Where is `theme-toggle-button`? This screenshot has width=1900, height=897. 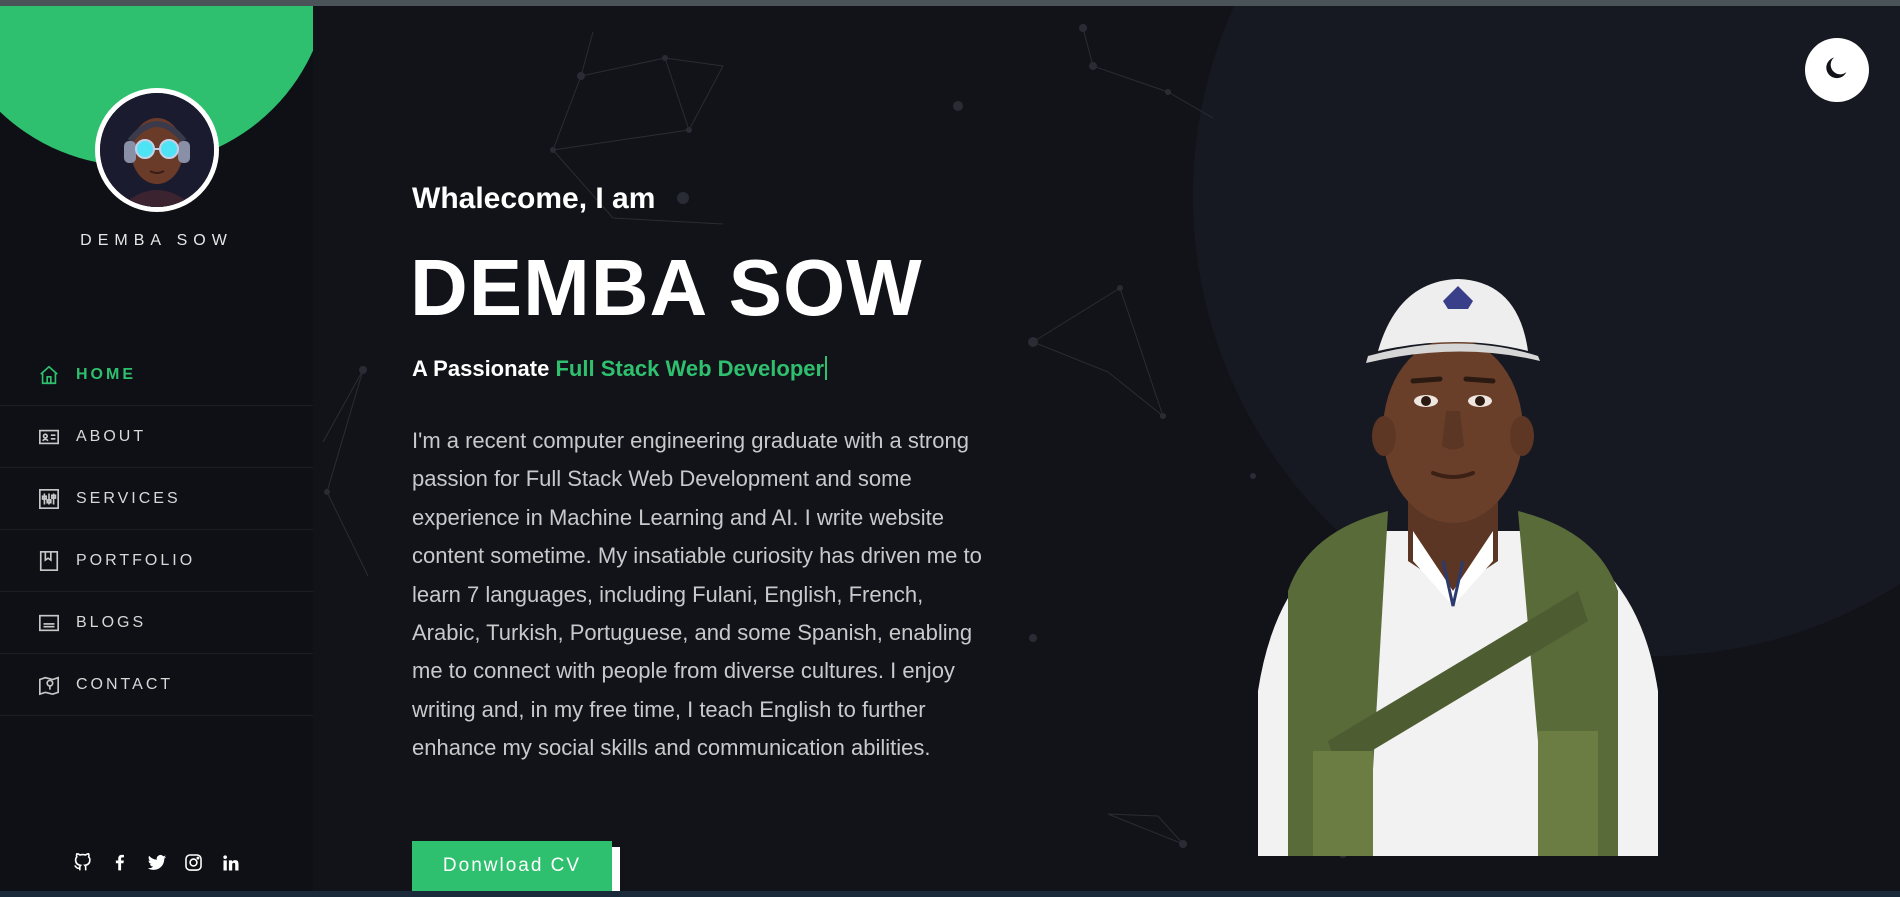
theme-toggle-button is located at coordinates (1837, 70).